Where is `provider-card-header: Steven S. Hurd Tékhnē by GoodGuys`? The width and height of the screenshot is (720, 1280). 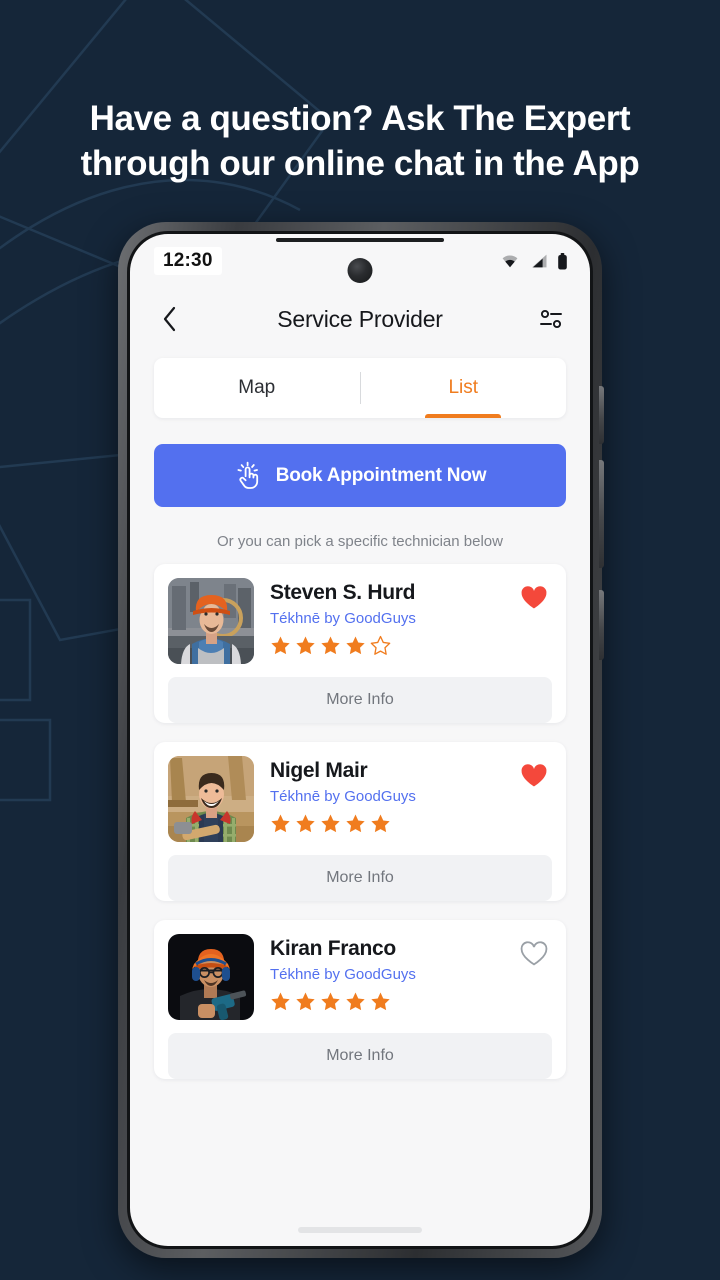
provider-card-header: Steven S. Hurd Tékhnē by GoodGuys is located at coordinates (360, 621).